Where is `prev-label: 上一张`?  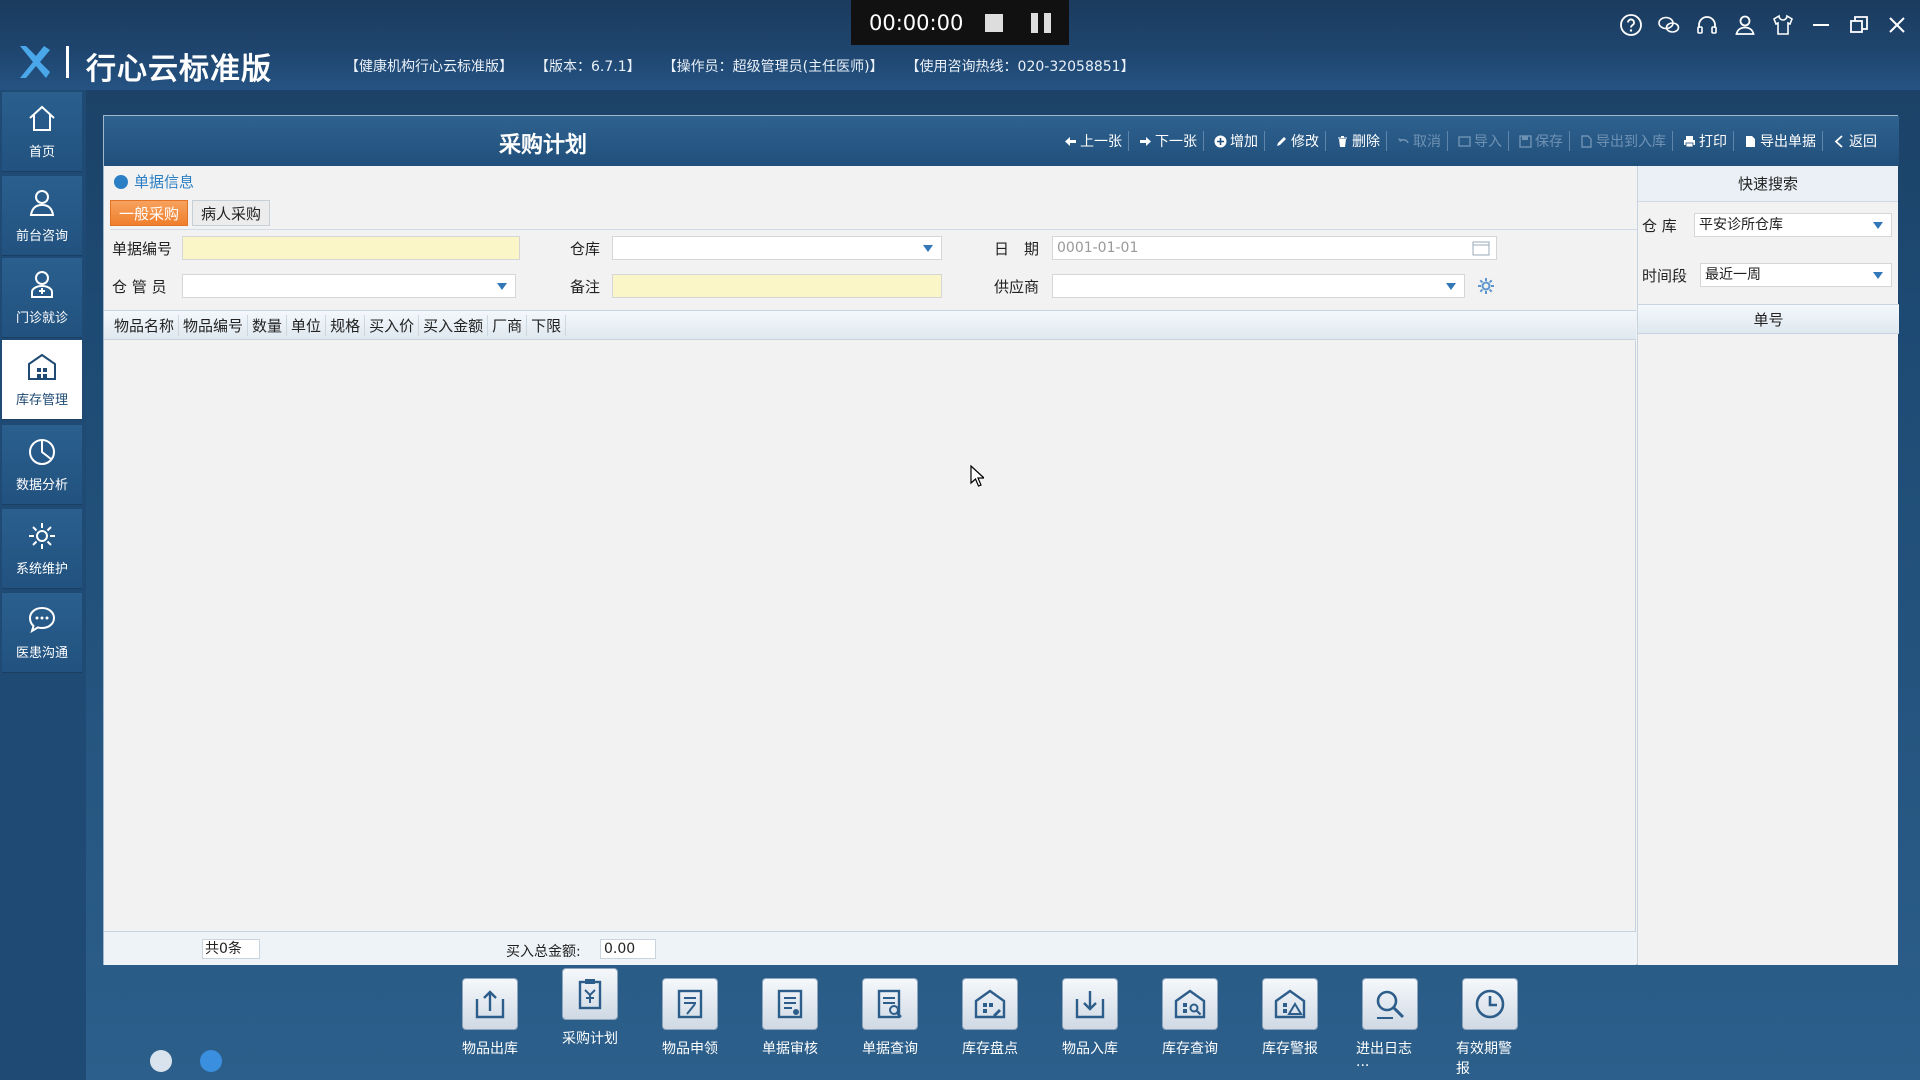 prev-label: 上一张 is located at coordinates (1101, 142).